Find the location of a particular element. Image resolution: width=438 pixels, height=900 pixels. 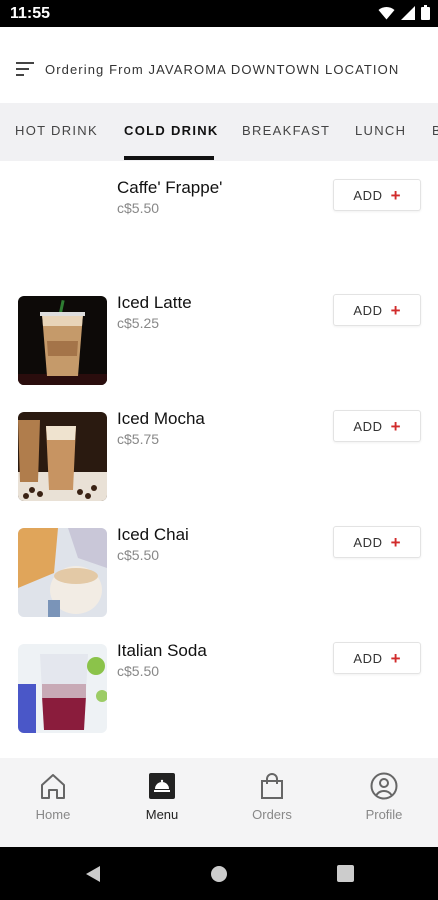

nav-menu: Menu is located at coordinates (162, 797).